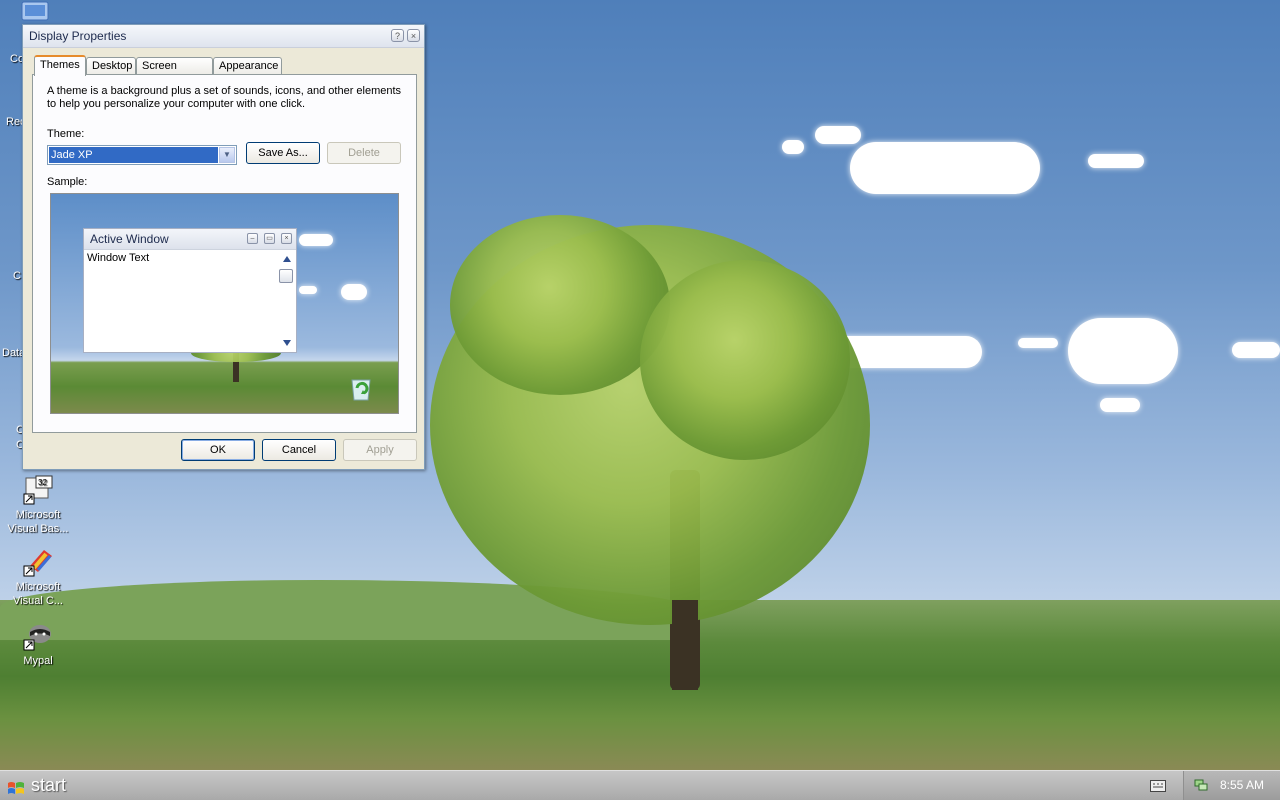 The image size is (1280, 805). What do you see at coordinates (190, 239) in the screenshot?
I see `sample-window-titlebar: Active Window – ▭ ×` at bounding box center [190, 239].